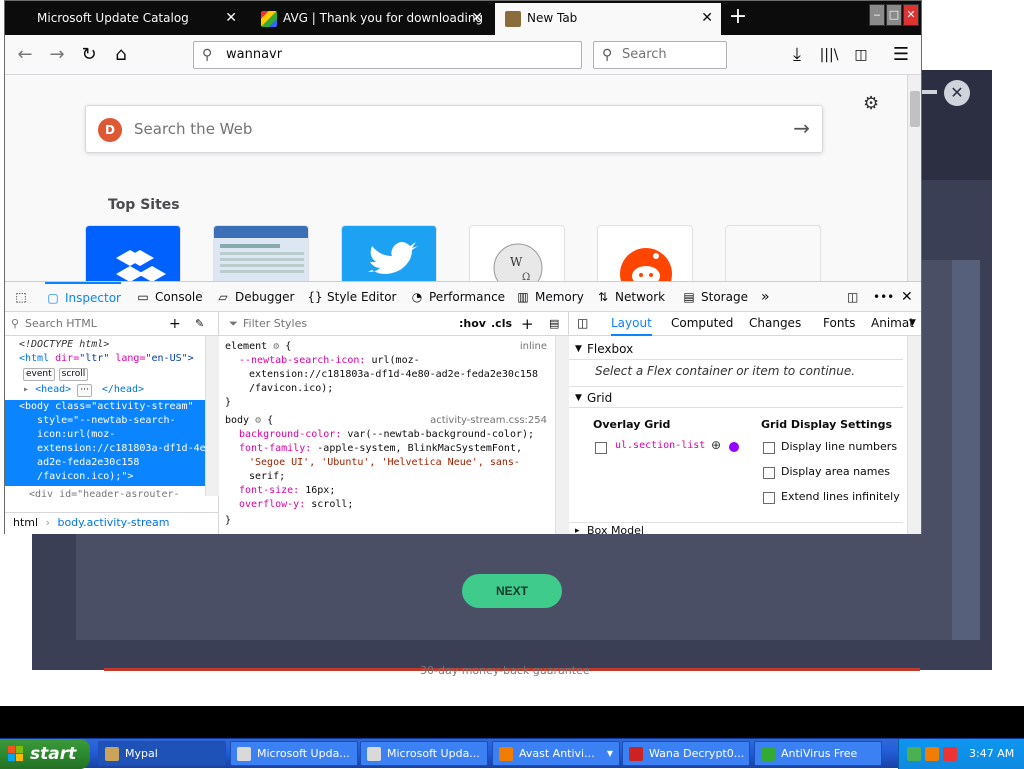 The height and width of the screenshot is (769, 1024). I want to click on installer-close-icon: ✕, so click(957, 93).